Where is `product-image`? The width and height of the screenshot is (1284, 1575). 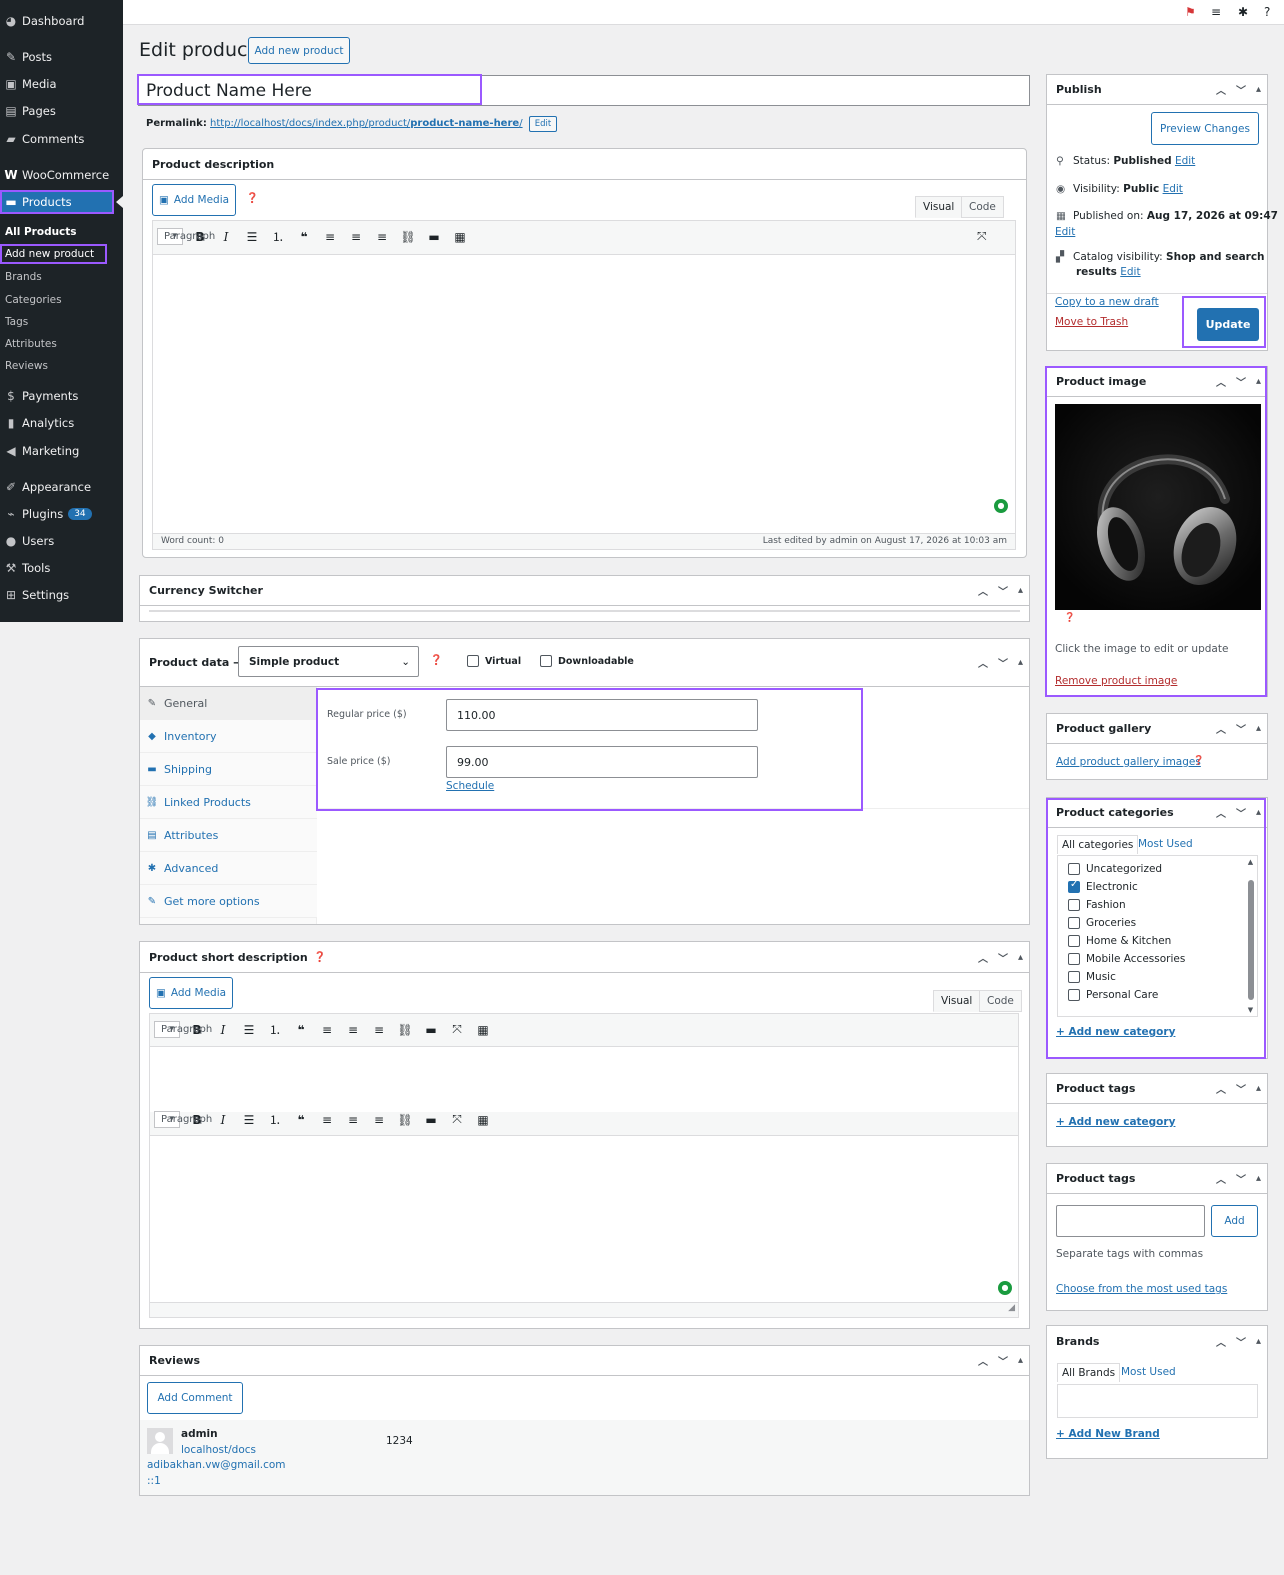
product-image is located at coordinates (1158, 507).